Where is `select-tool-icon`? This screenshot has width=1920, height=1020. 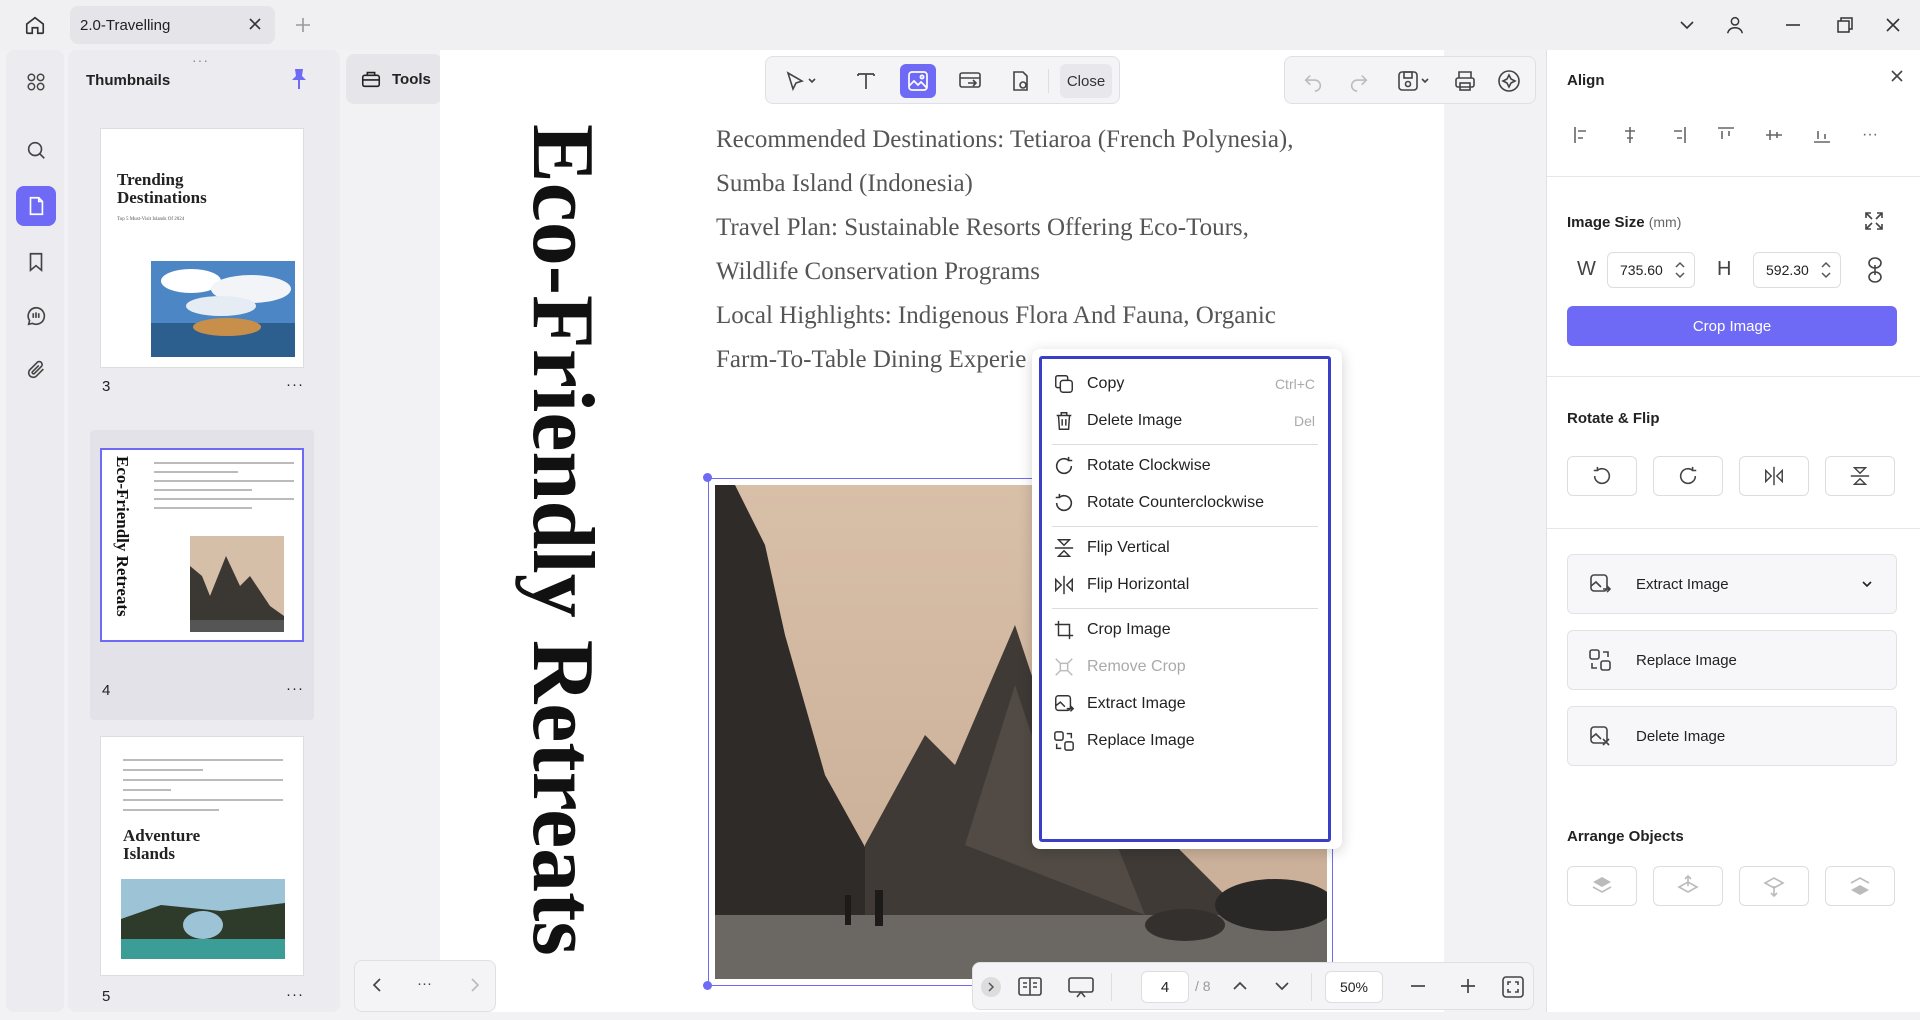 select-tool-icon is located at coordinates (800, 81).